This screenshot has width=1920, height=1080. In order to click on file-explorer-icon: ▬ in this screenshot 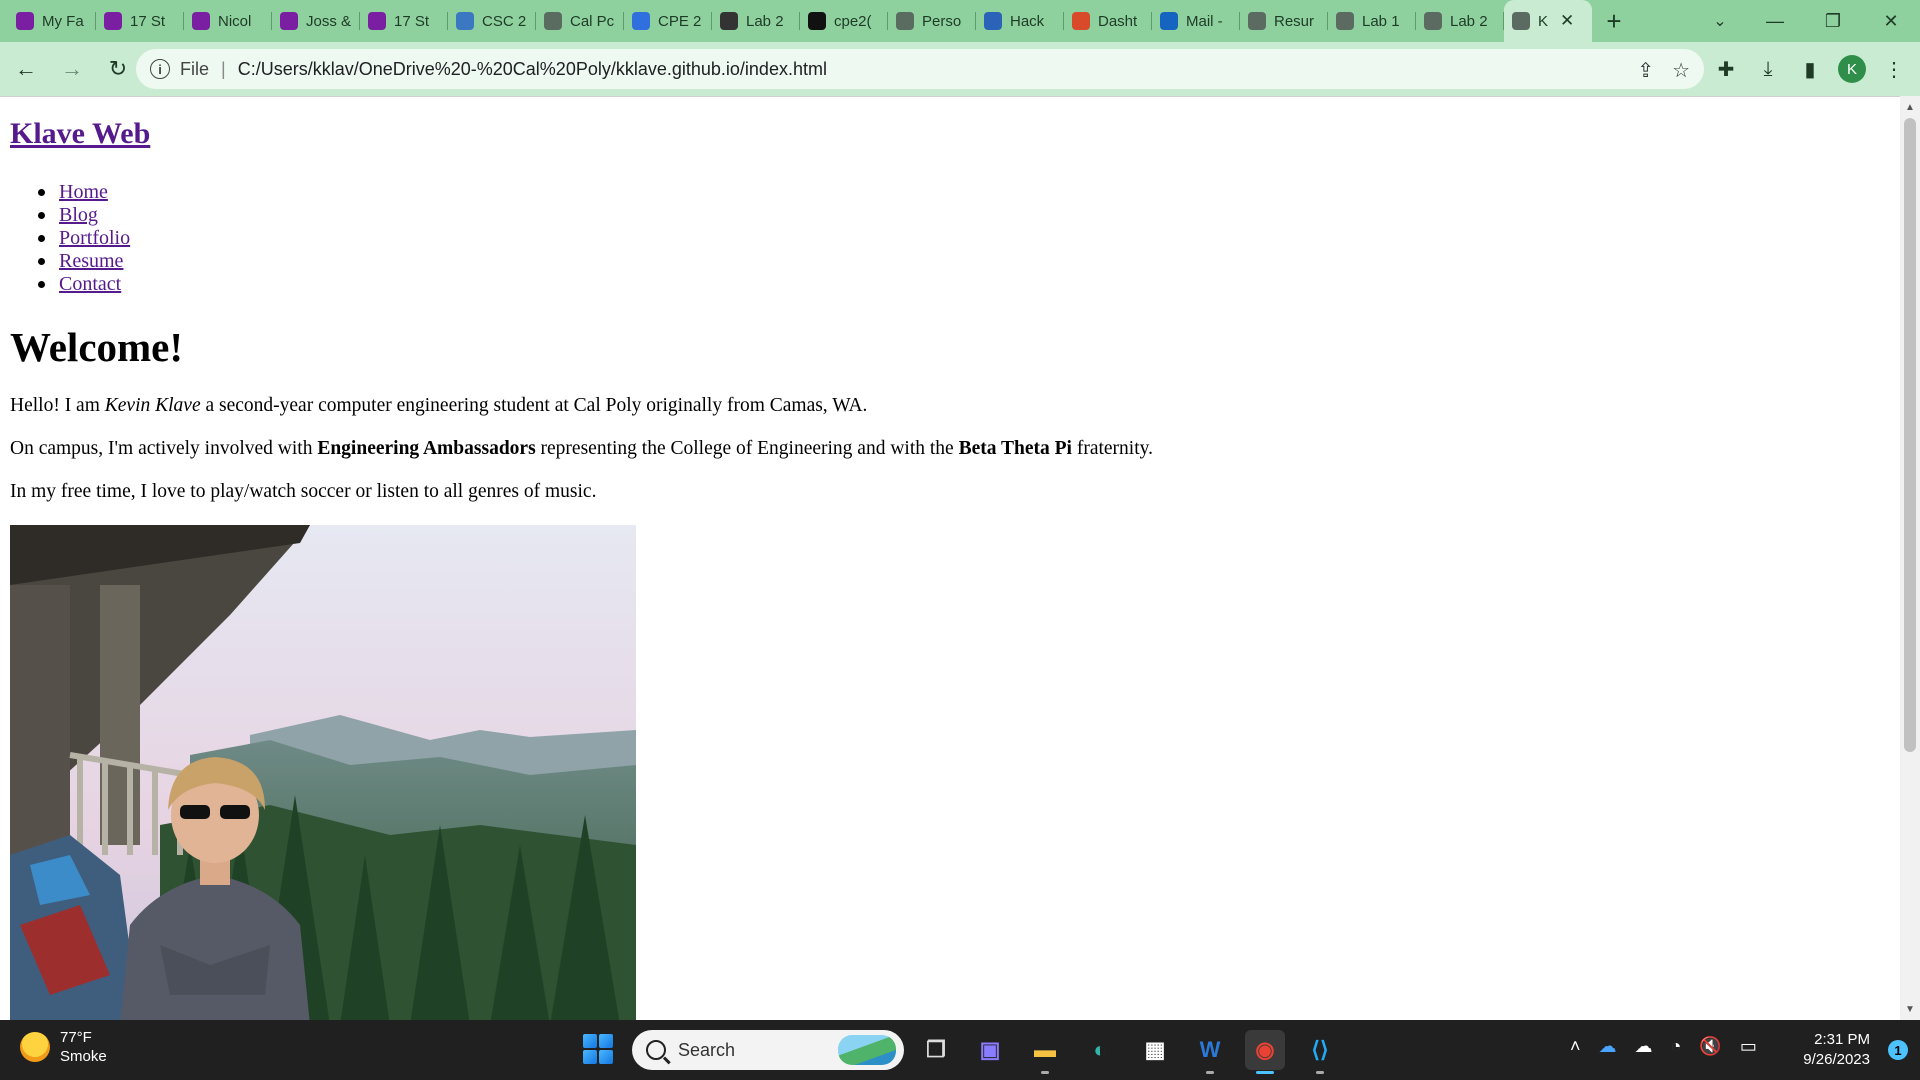, I will do `click(1045, 1052)`.